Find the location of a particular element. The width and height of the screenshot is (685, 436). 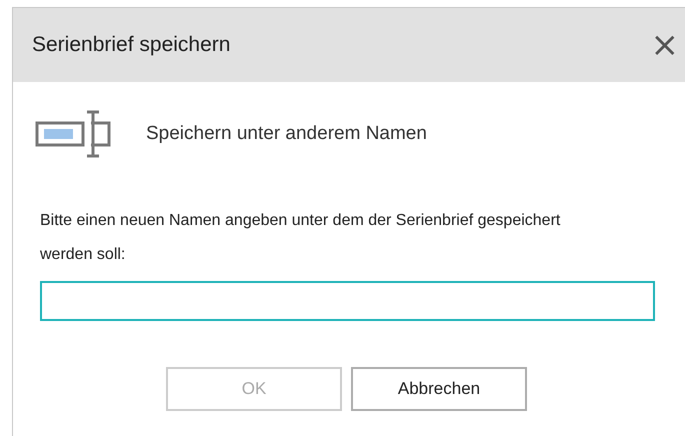

window-title: Serienbrief speichern is located at coordinates (131, 45).